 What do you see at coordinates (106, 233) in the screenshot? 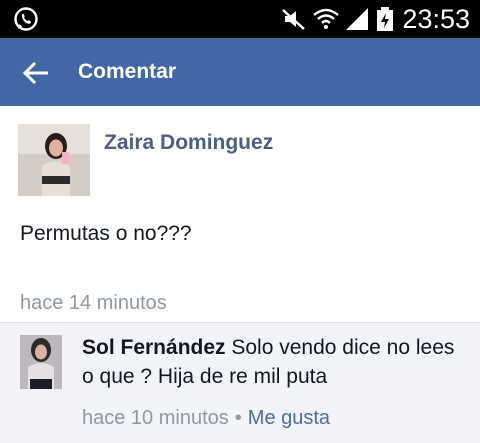
I see `post-text: Permutas o no???` at bounding box center [106, 233].